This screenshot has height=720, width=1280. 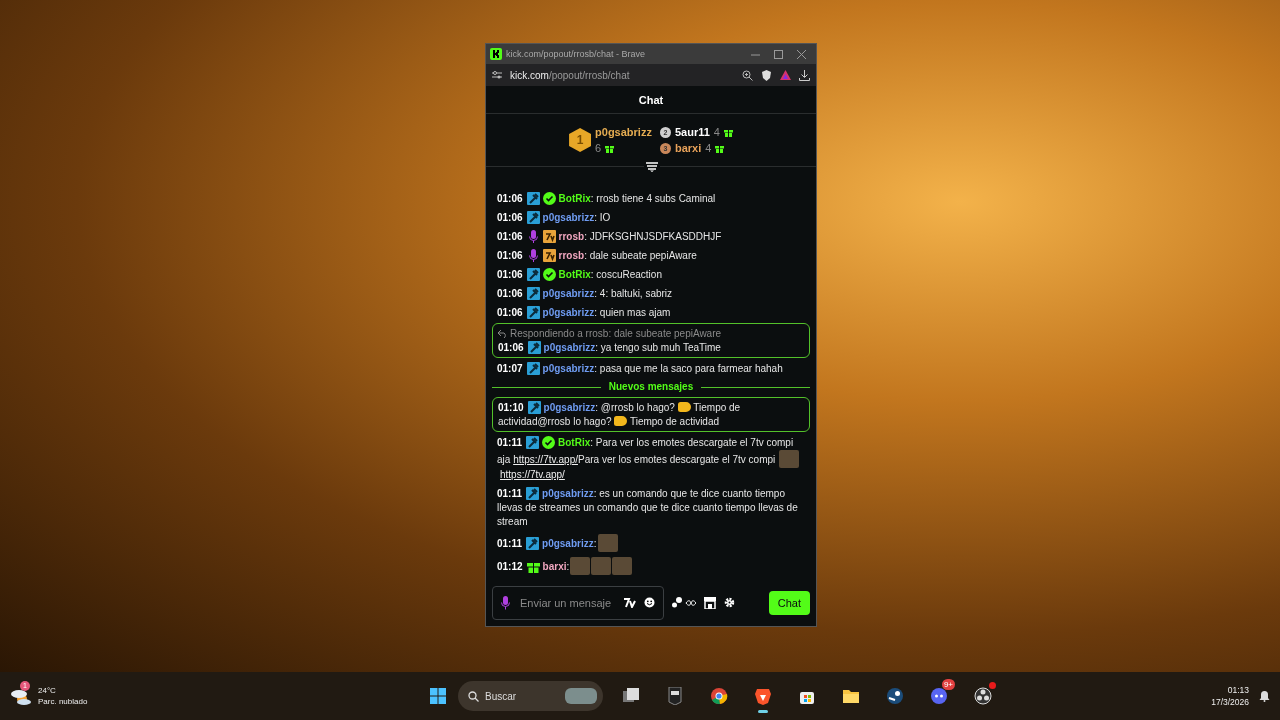 What do you see at coordinates (496, 54) in the screenshot?
I see `k-logo-icon` at bounding box center [496, 54].